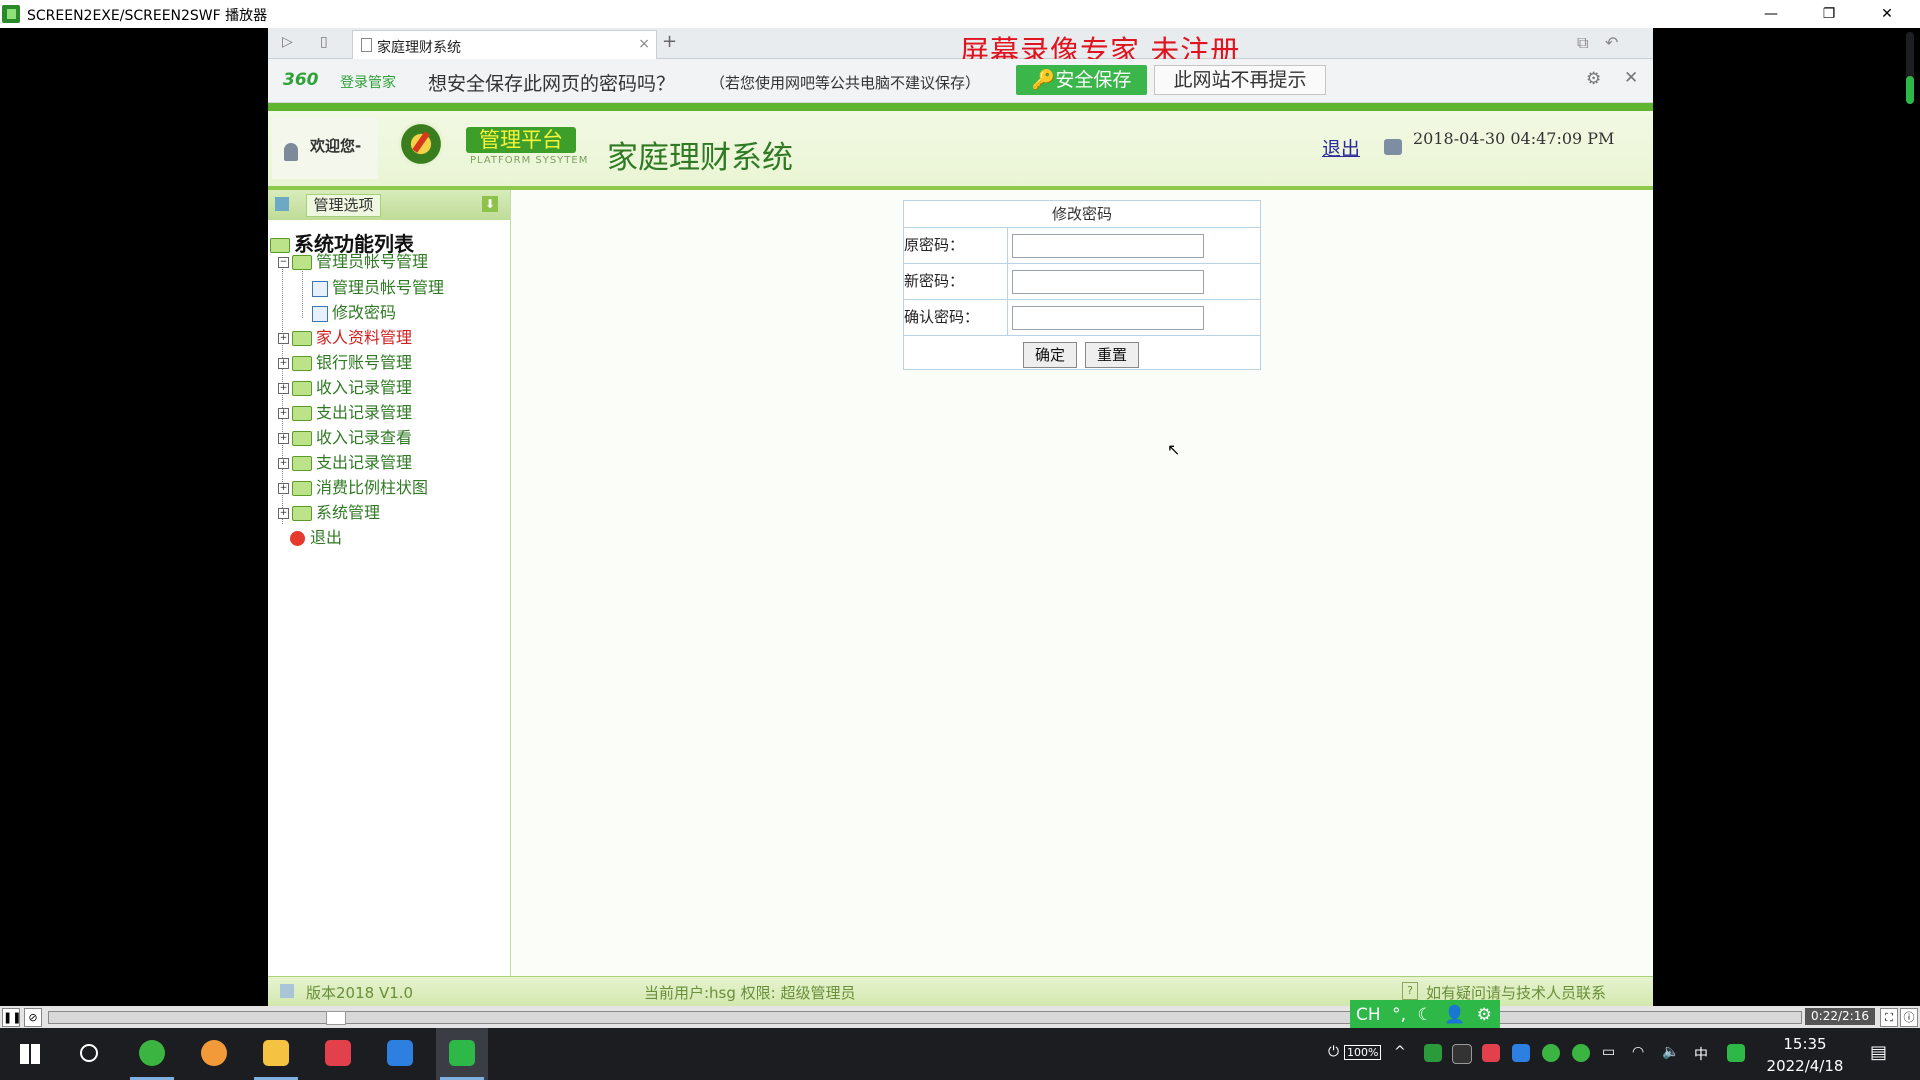 This screenshot has width=1920, height=1080. Describe the element at coordinates (1878, 1052) in the screenshot. I see `notification-icon: ▤` at that location.